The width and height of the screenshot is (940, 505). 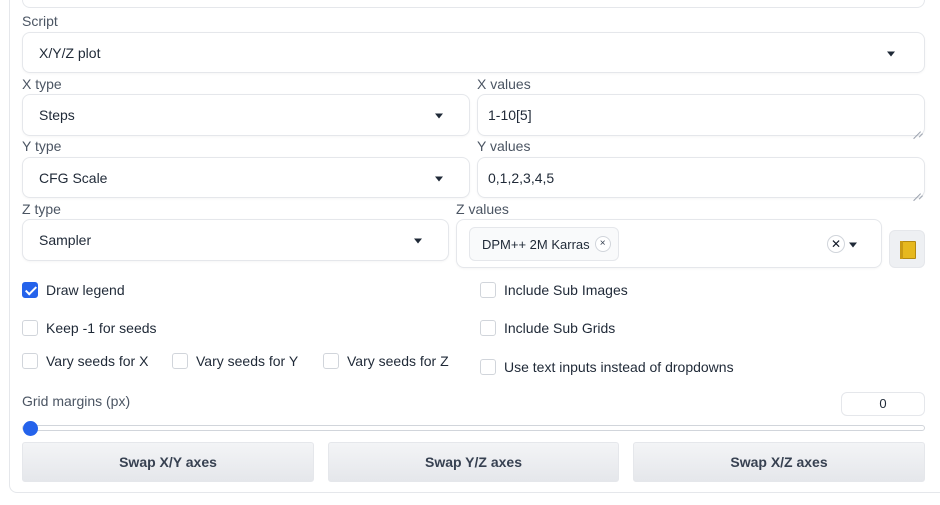 I want to click on previous-field-edge, so click(x=473, y=4).